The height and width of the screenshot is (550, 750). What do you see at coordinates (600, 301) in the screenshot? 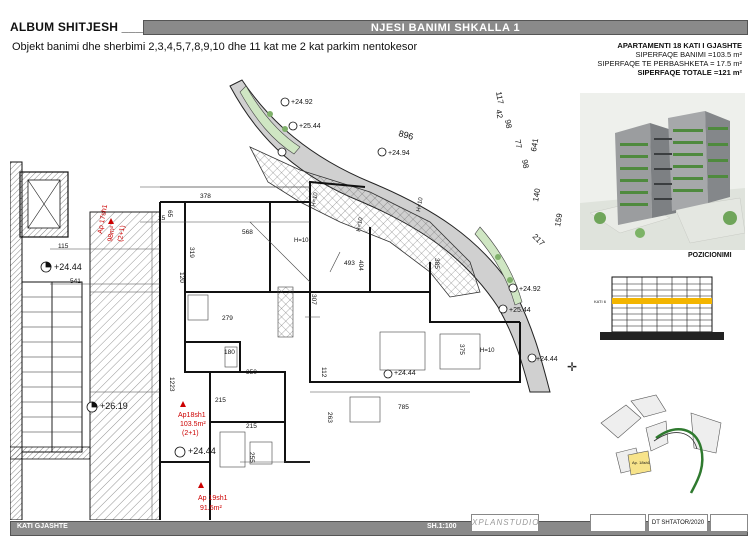
I see `section-level-label: KATI 6` at bounding box center [600, 301].